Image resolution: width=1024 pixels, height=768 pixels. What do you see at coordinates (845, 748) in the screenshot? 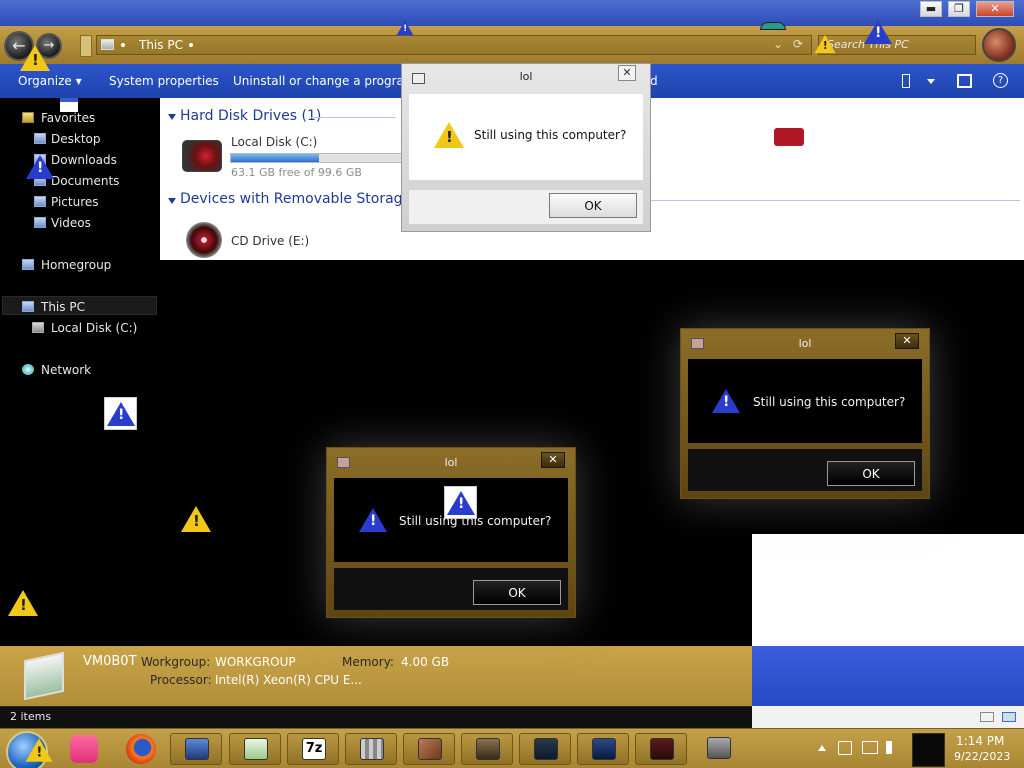
I see `action-center-icon` at bounding box center [845, 748].